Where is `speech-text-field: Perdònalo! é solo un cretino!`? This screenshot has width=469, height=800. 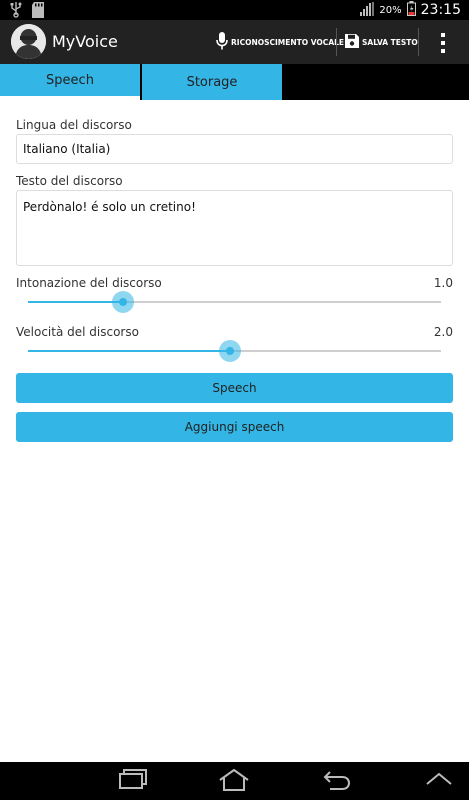 speech-text-field: Perdònalo! é solo un cretino! is located at coordinates (234, 228).